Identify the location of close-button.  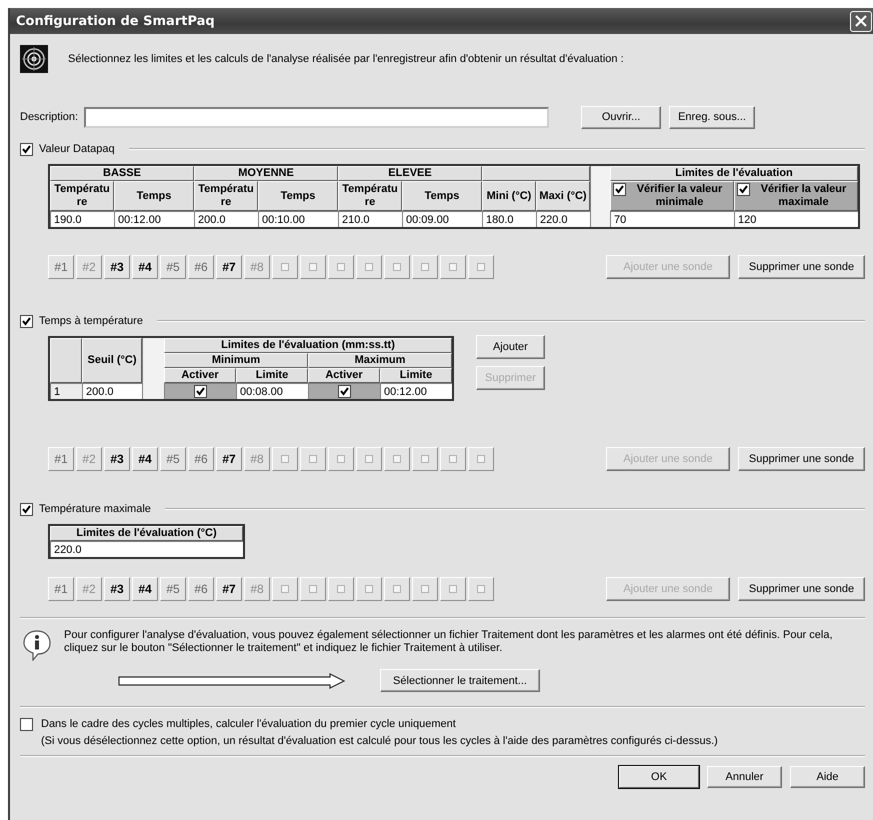
(861, 21).